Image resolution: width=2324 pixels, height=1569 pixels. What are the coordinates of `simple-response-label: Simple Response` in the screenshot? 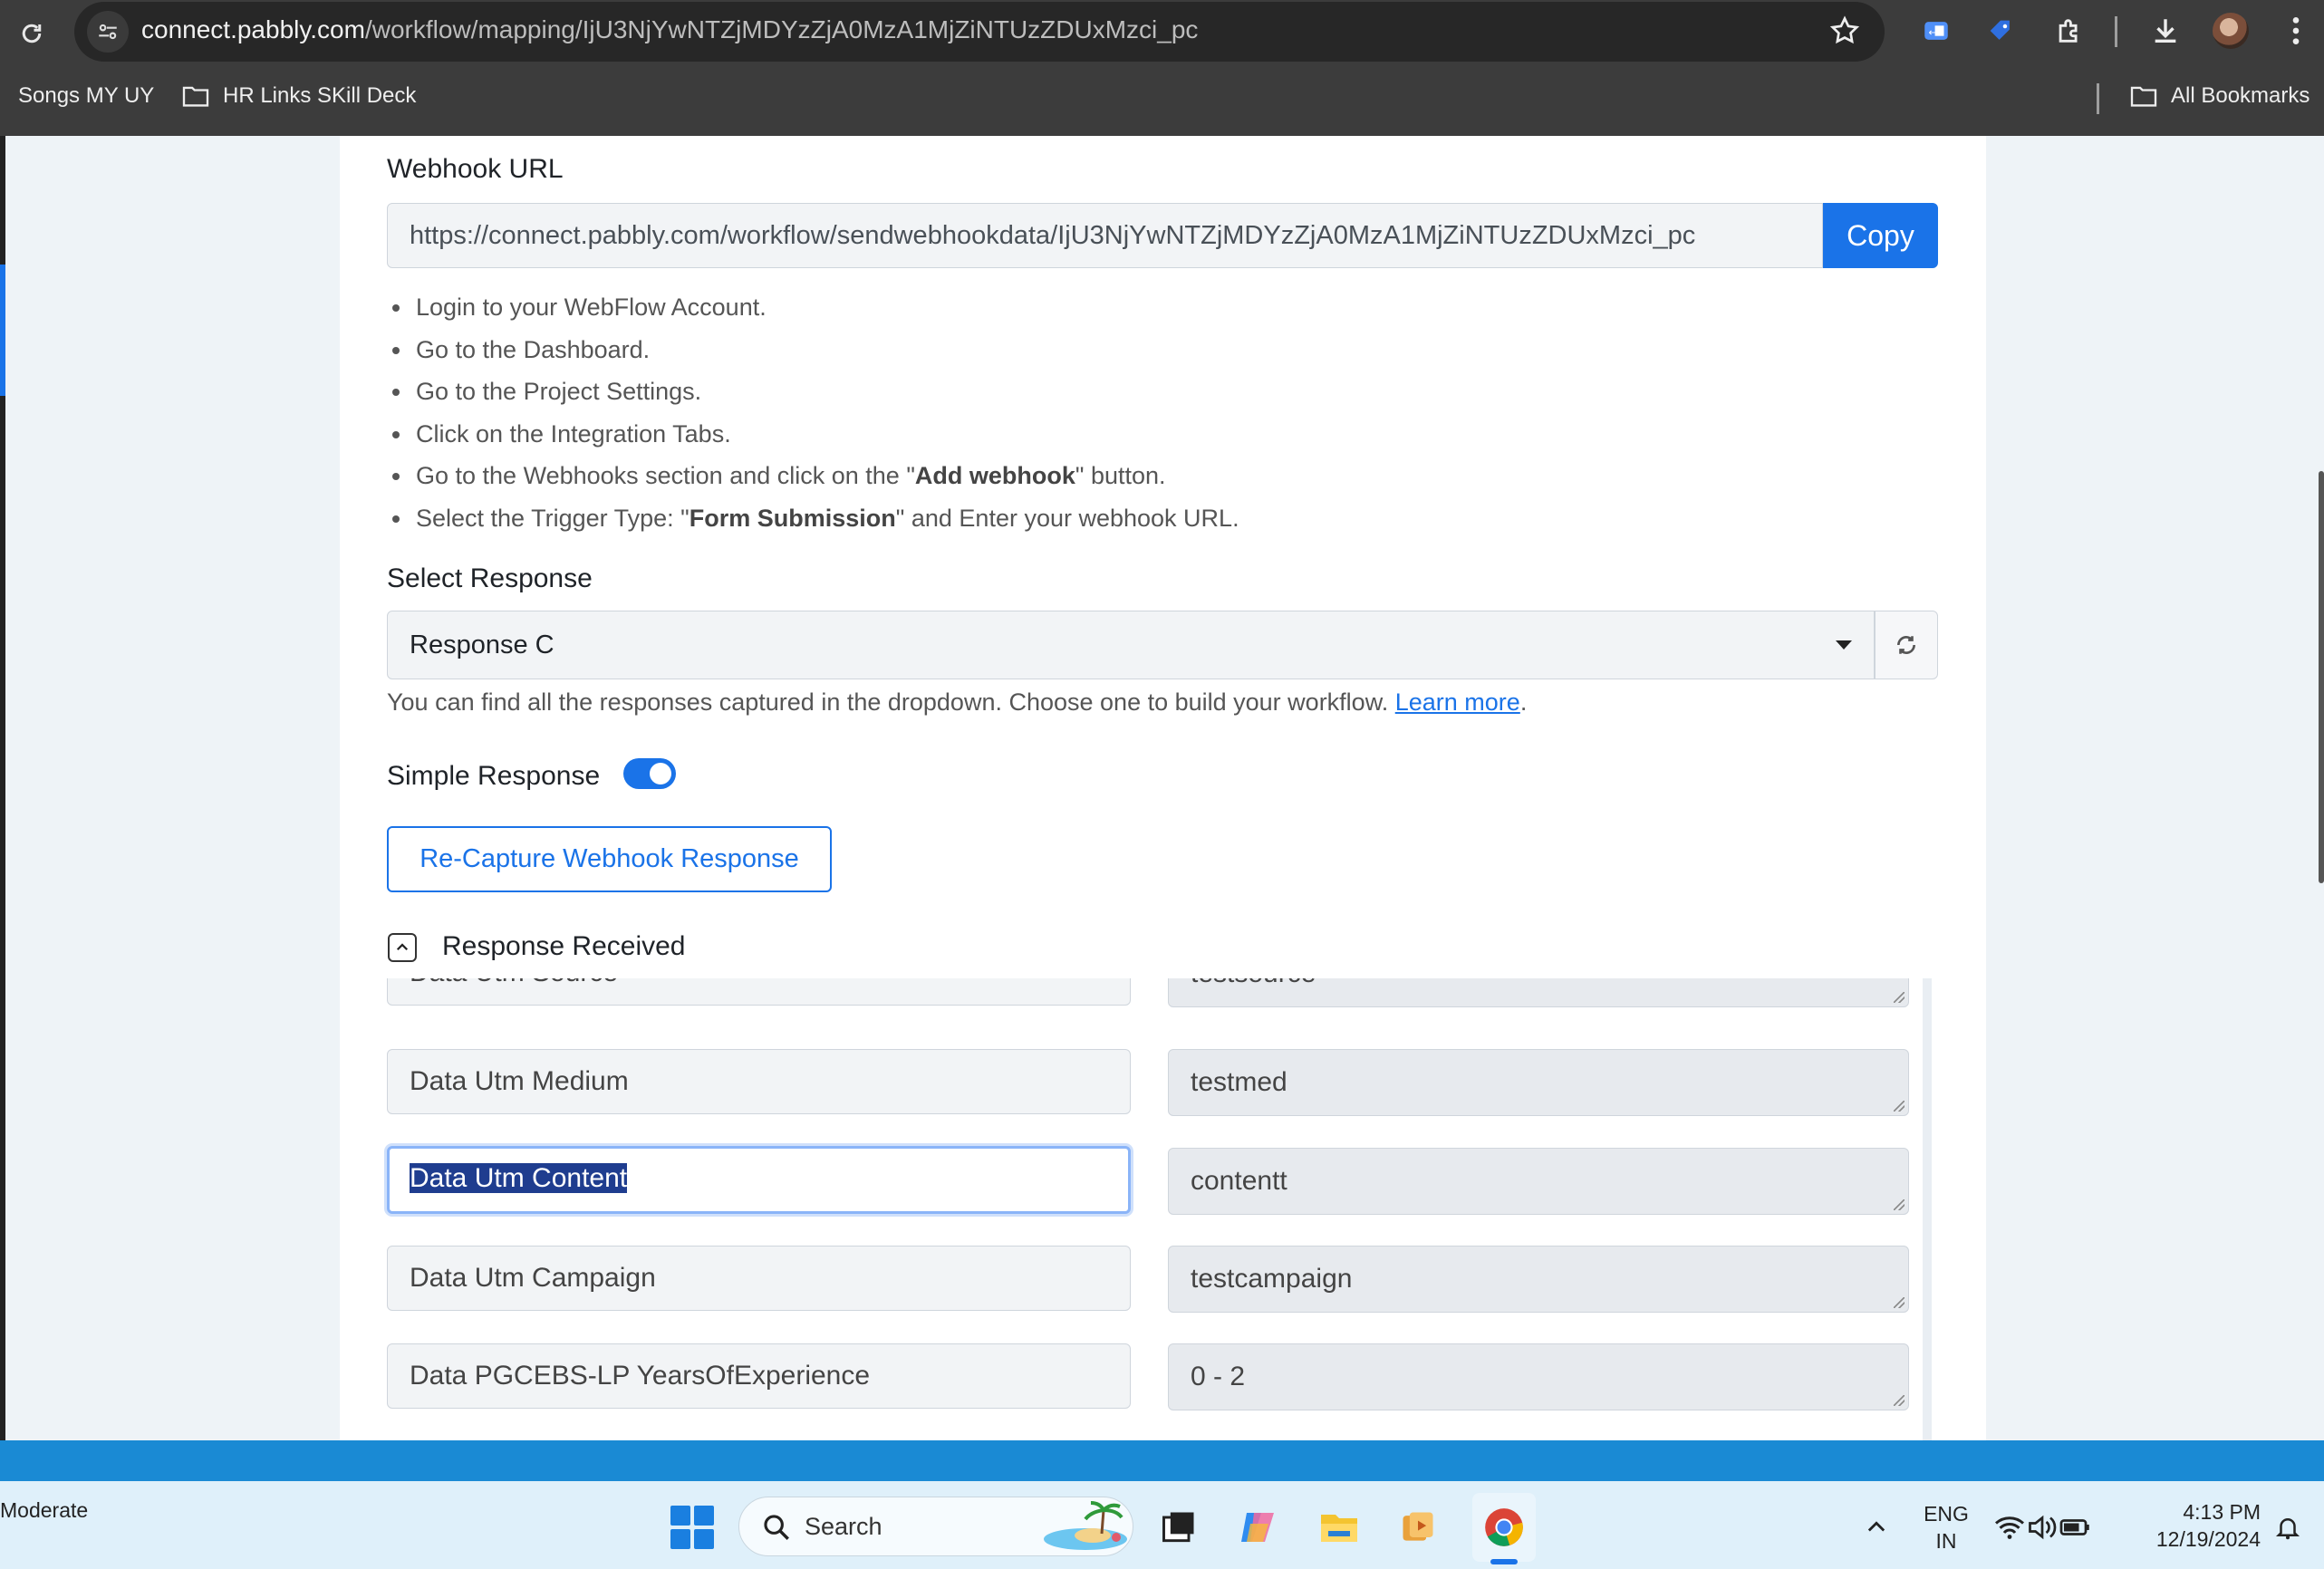 It's located at (494, 776).